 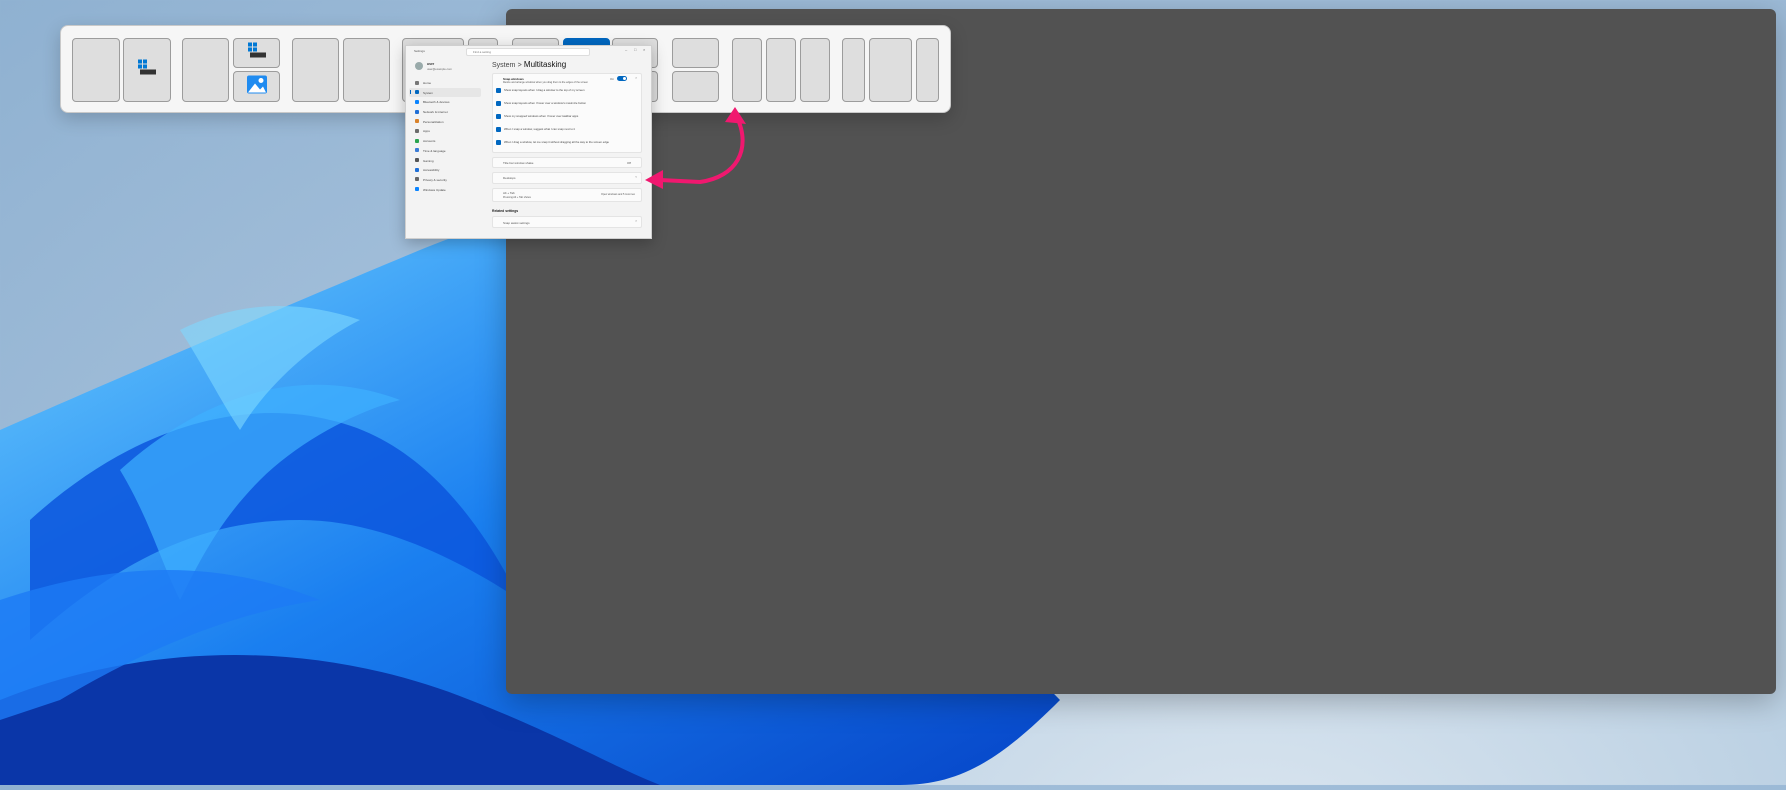 I want to click on home-icon, so click(x=417, y=82).